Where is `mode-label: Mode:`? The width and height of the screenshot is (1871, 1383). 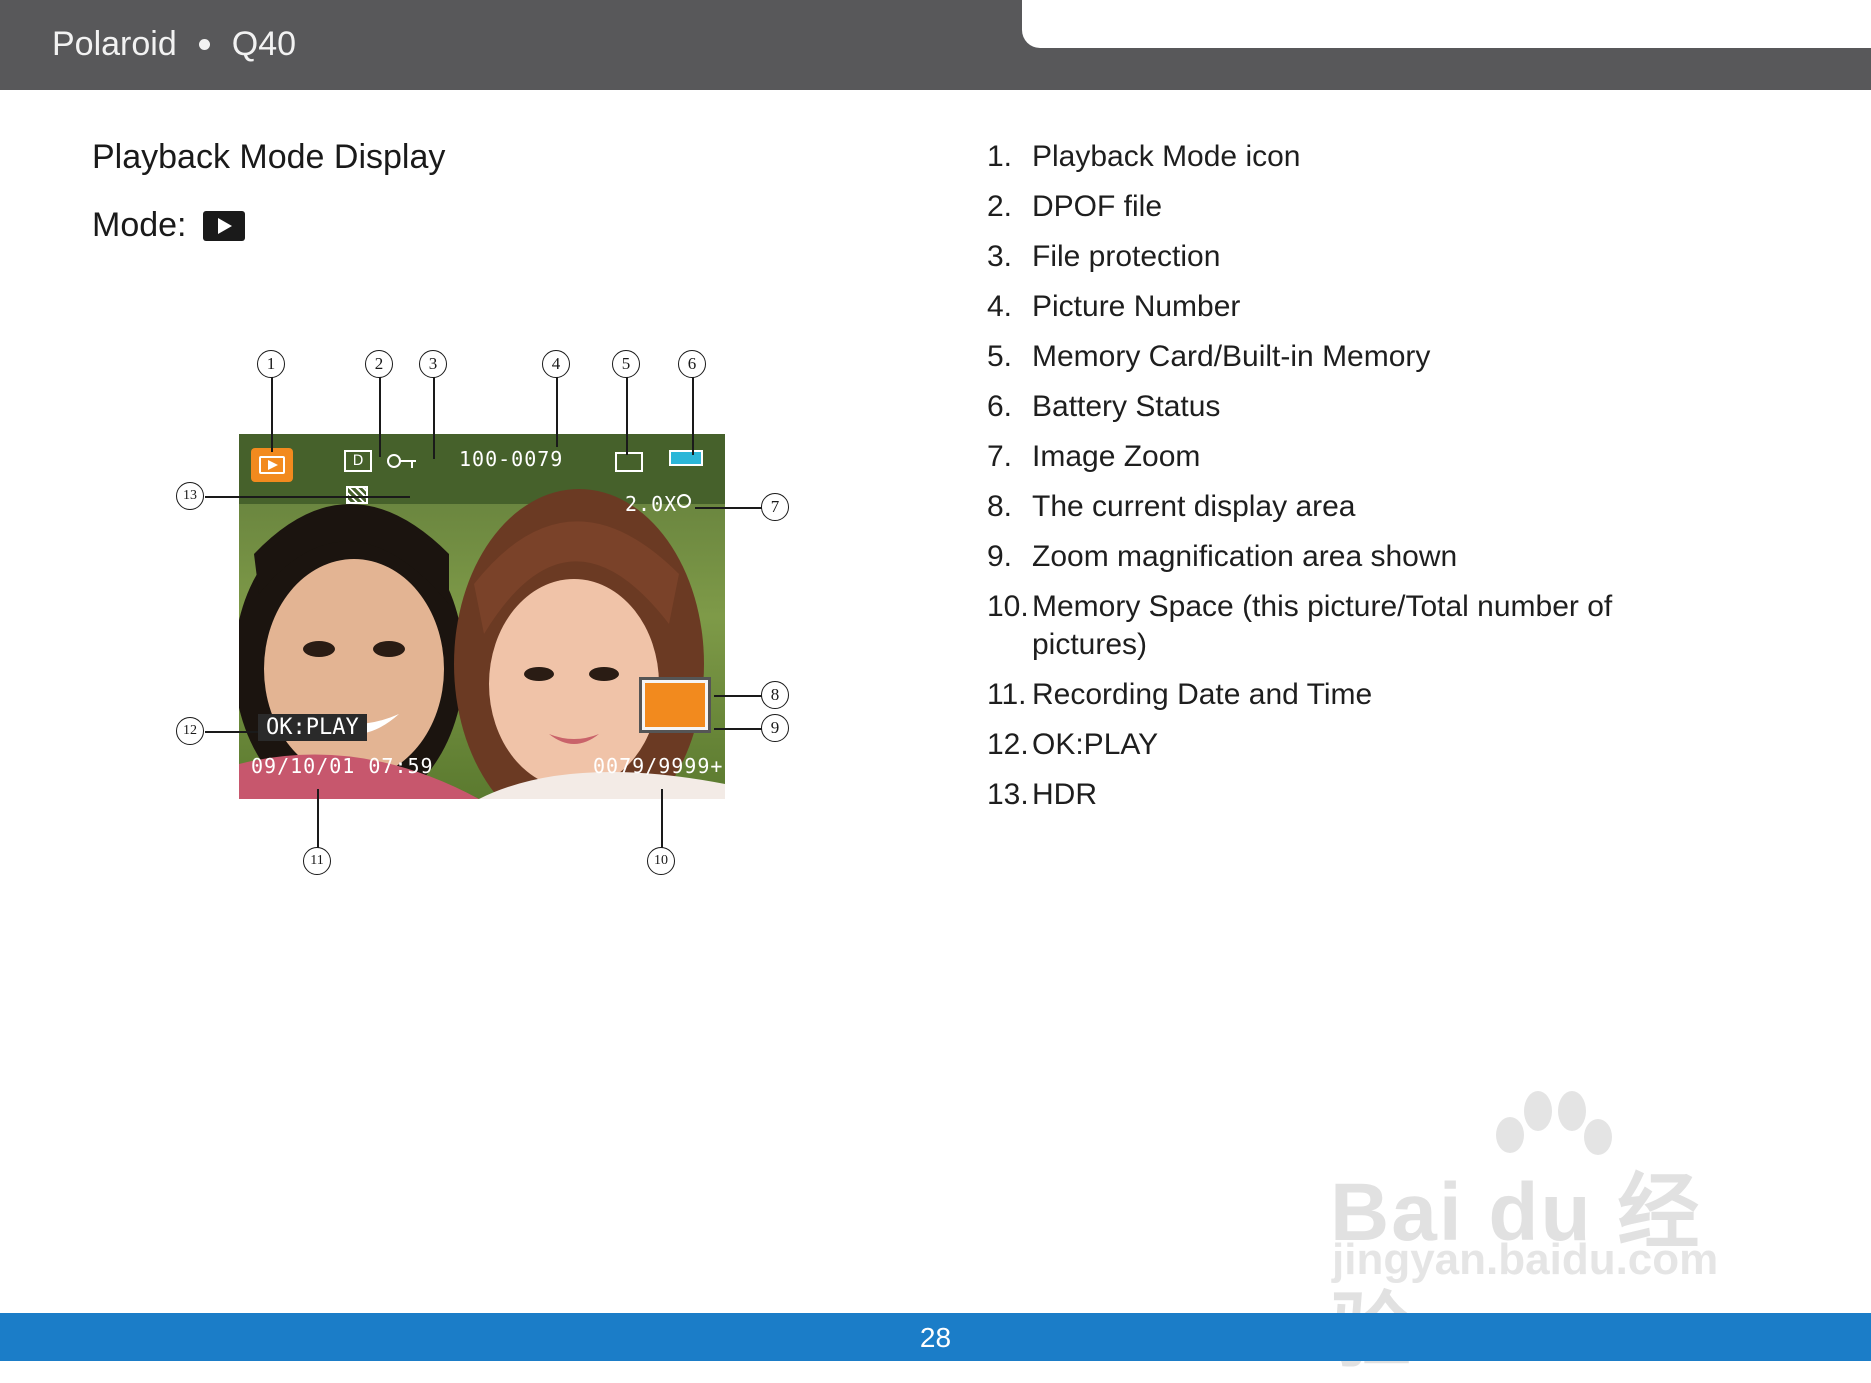 mode-label: Mode: is located at coordinates (139, 225).